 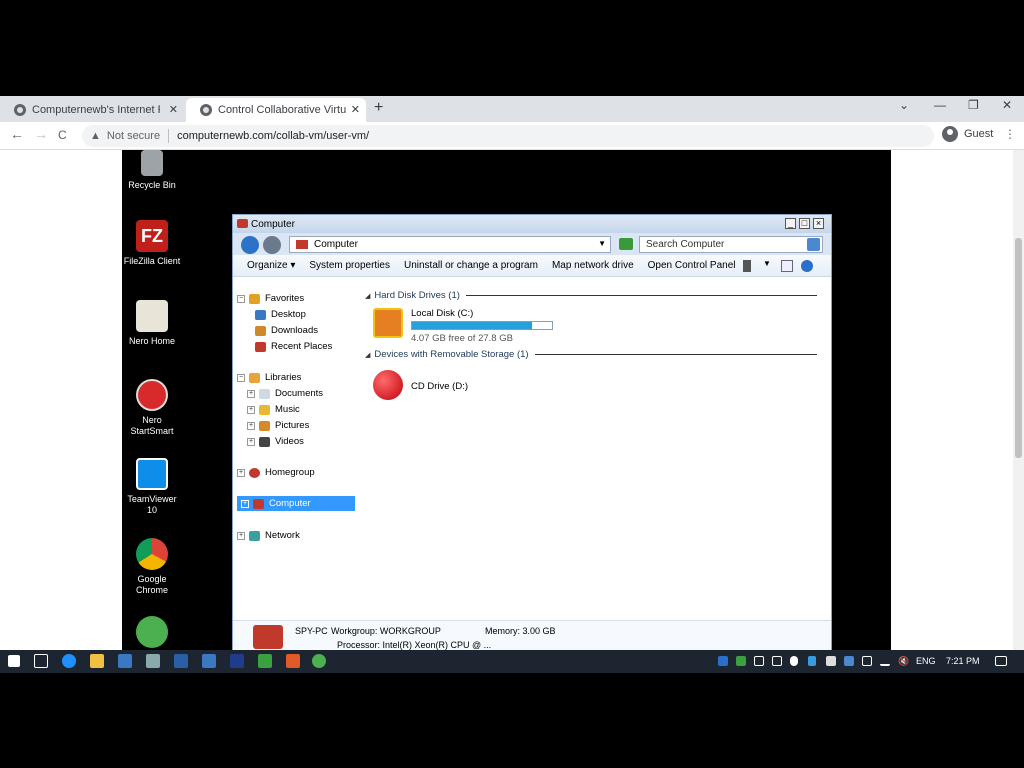 What do you see at coordinates (532, 224) in the screenshot?
I see `explorer-title-bar: Computer _ □ ×` at bounding box center [532, 224].